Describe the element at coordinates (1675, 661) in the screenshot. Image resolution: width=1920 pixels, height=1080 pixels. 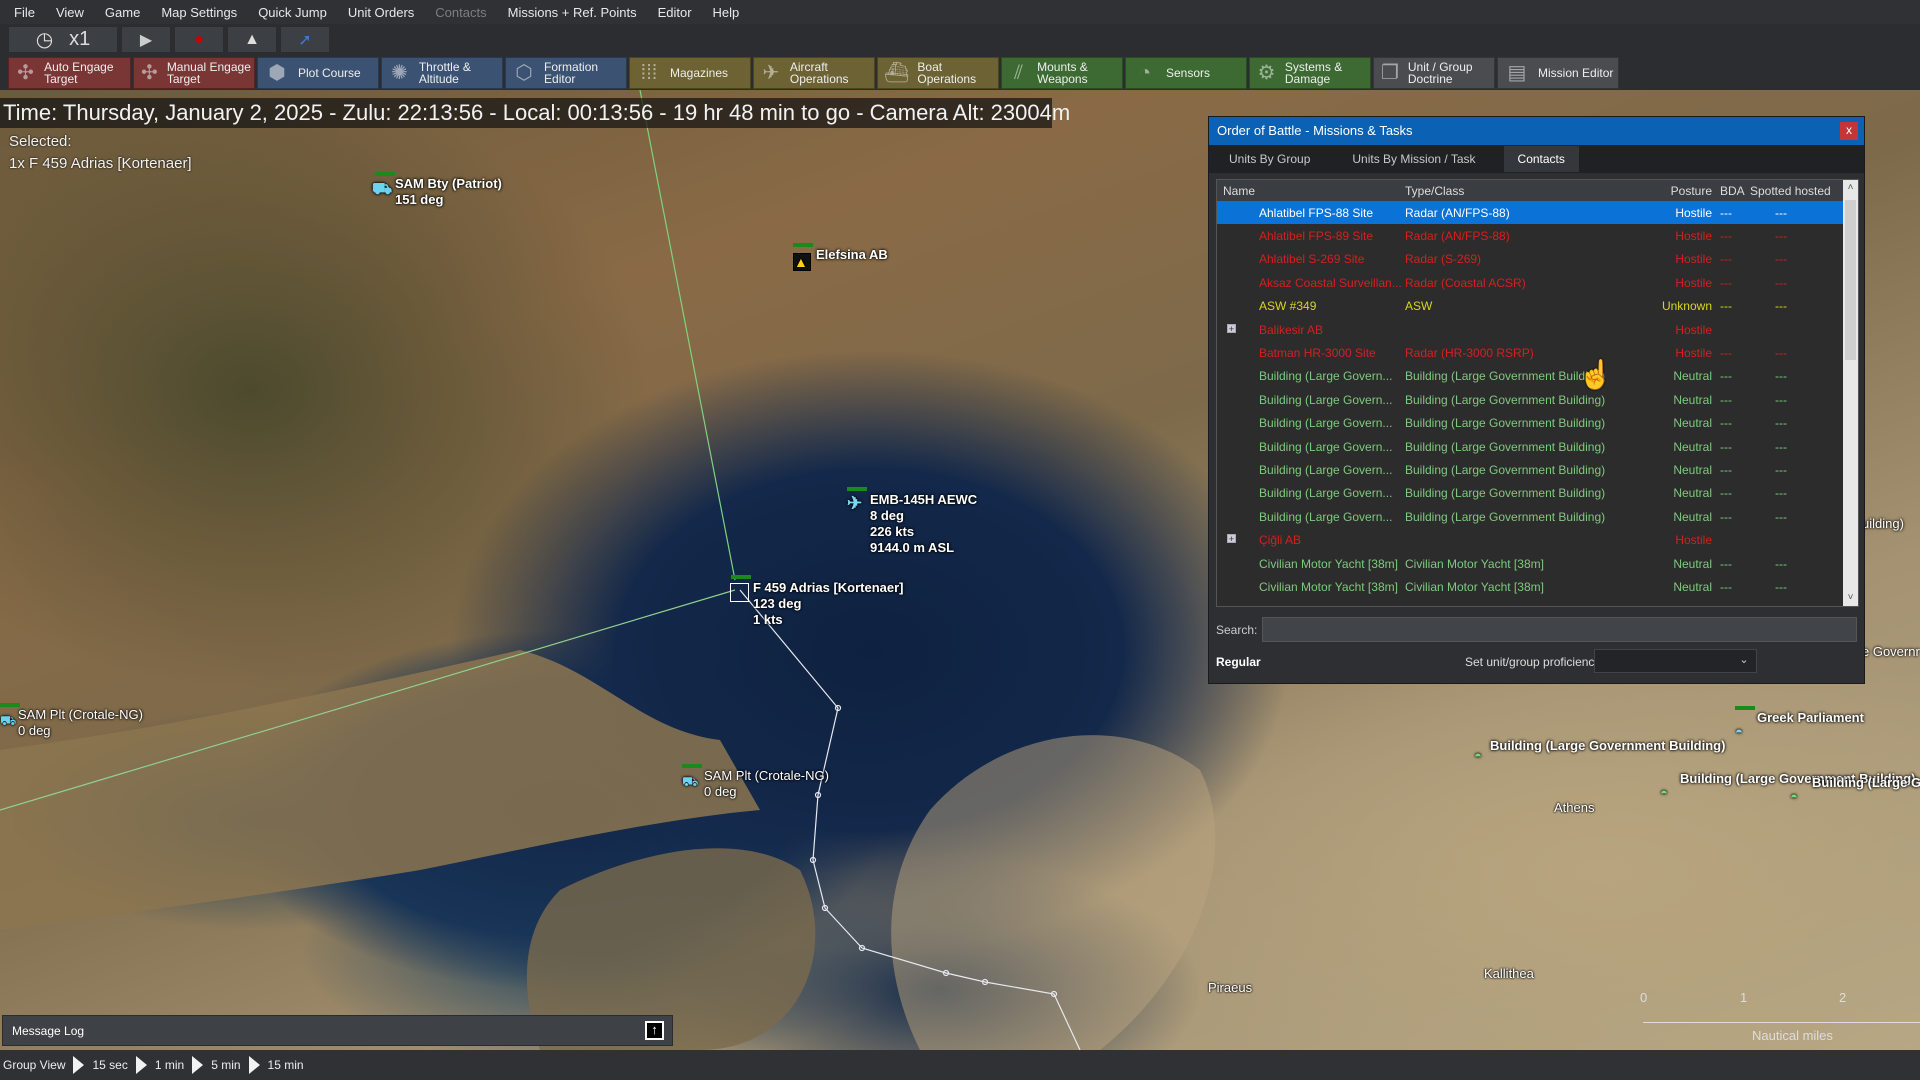
I see `proficiency-select: ⌄` at that location.